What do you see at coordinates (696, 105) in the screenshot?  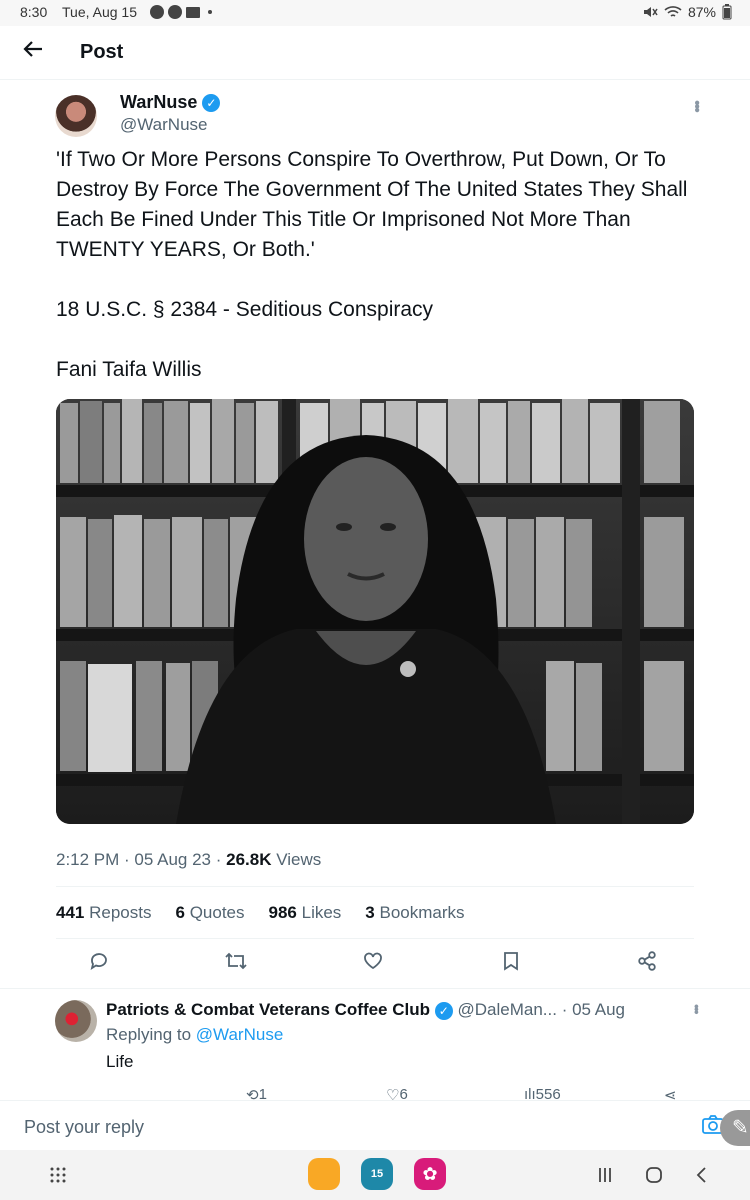 I see `more-options-icon: •••` at bounding box center [696, 105].